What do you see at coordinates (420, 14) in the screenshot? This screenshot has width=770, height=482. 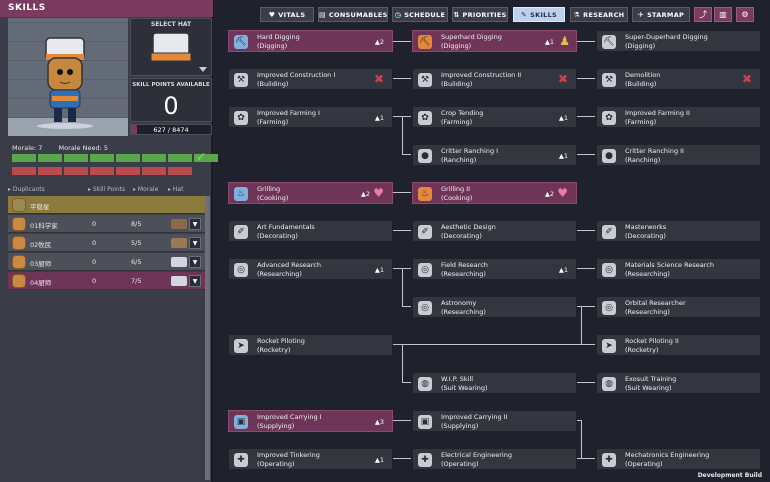 I see `tab-schedule: ◷ SCHEDULE` at bounding box center [420, 14].